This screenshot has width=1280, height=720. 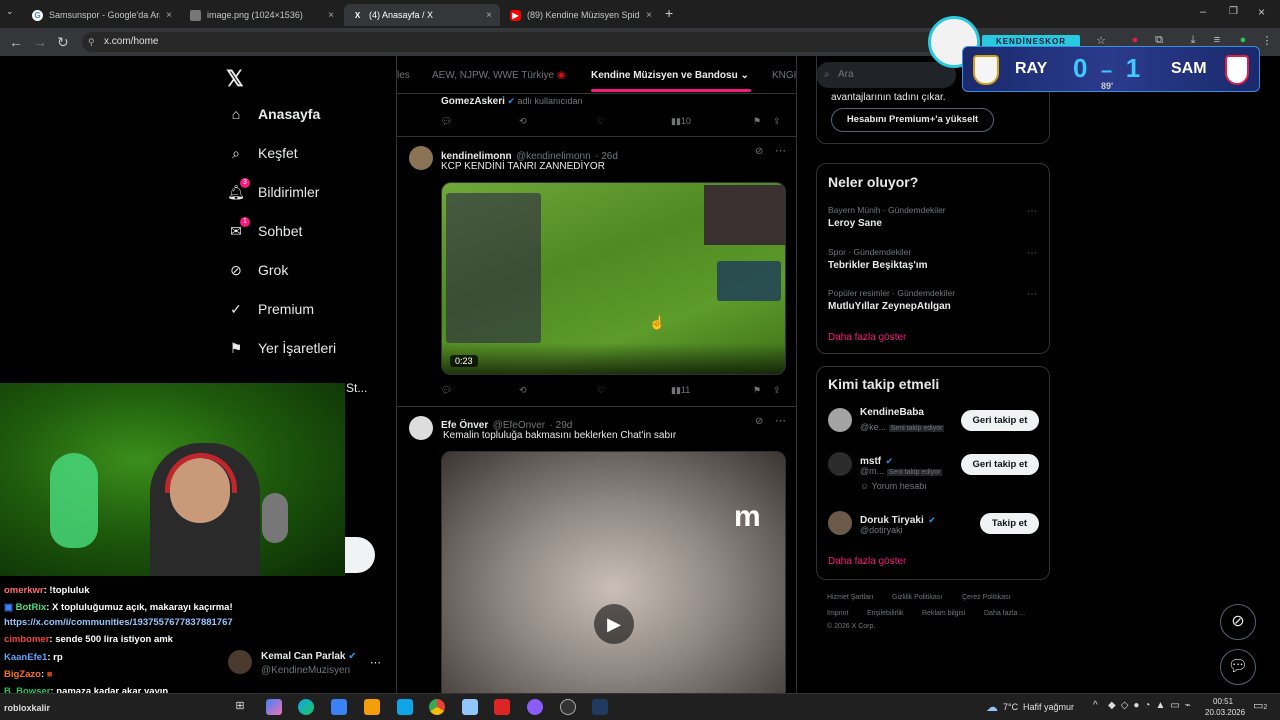 What do you see at coordinates (1095, 705) in the screenshot?
I see `tray-chevron-icon: ^` at bounding box center [1095, 705].